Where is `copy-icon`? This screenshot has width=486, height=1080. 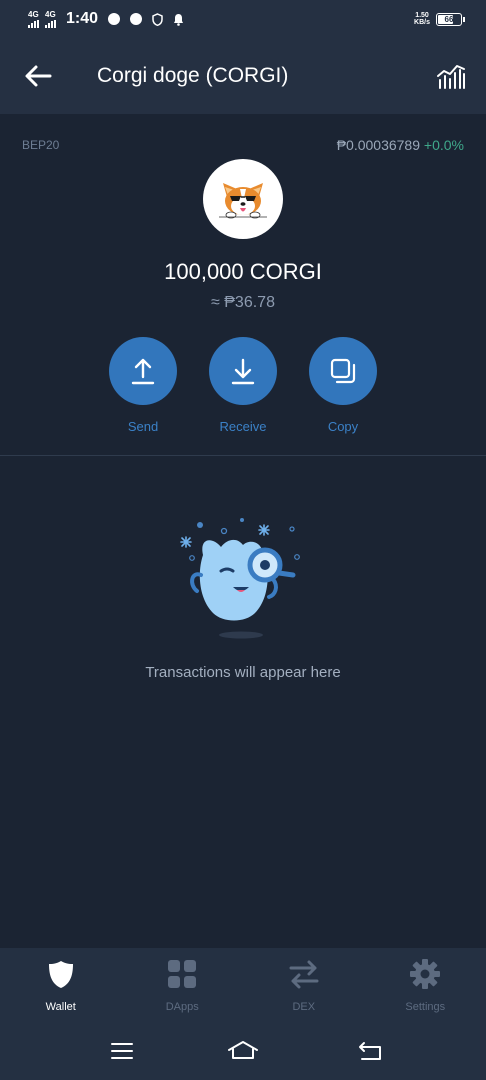 copy-icon is located at coordinates (343, 371).